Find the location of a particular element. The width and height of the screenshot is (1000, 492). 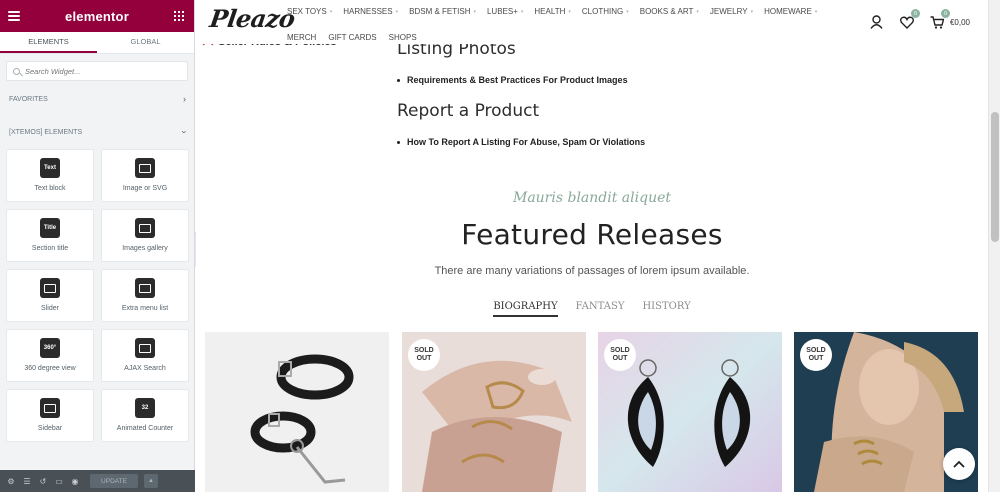

widget-card: Slider is located at coordinates (50, 295).